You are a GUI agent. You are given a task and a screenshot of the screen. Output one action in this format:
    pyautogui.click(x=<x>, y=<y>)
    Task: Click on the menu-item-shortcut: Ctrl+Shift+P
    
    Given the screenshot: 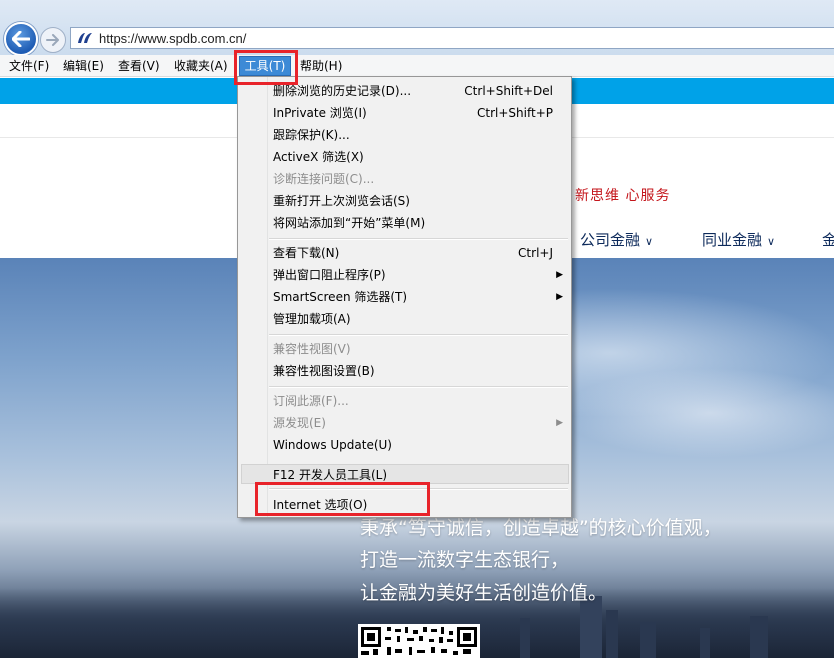 What is the action you would take?
    pyautogui.click(x=515, y=113)
    